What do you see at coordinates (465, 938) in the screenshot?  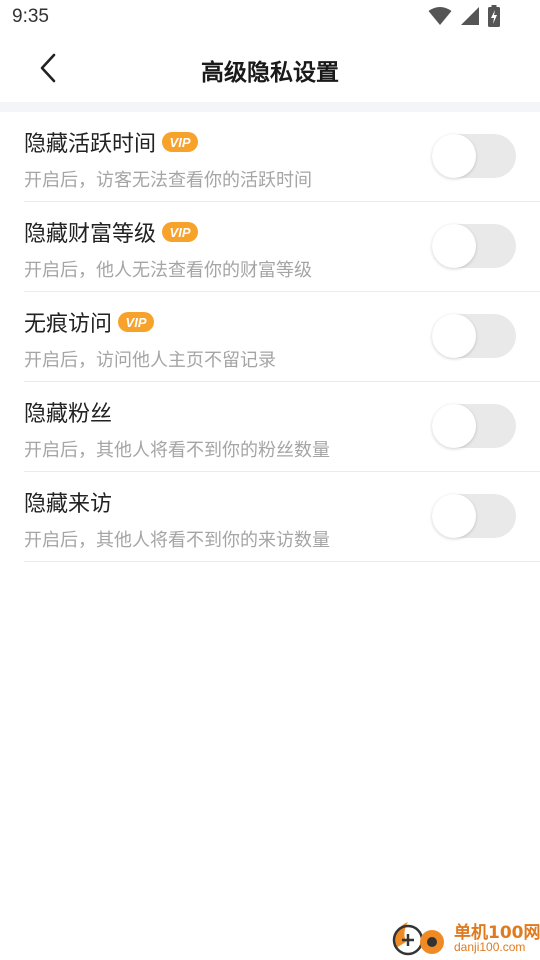 I see `watermark: 单机100网 danji100.com` at bounding box center [465, 938].